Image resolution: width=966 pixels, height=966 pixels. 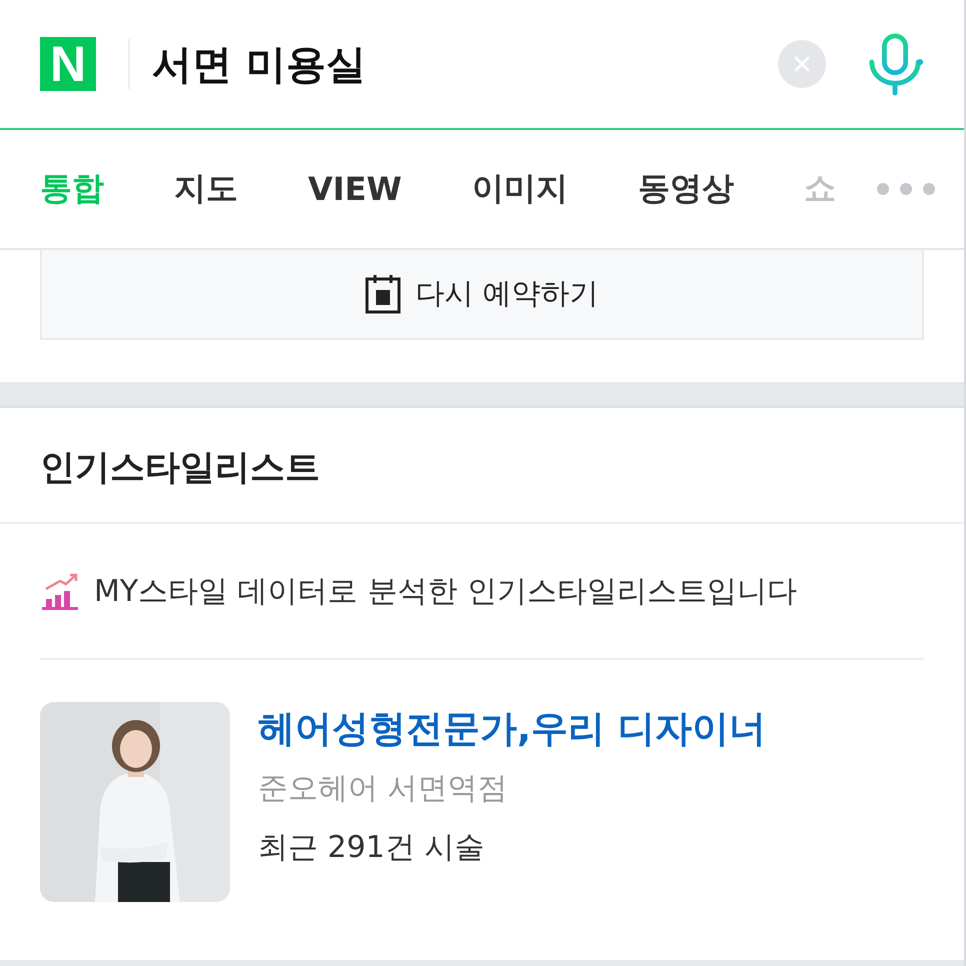 What do you see at coordinates (802, 64) in the screenshot?
I see `close-icon` at bounding box center [802, 64].